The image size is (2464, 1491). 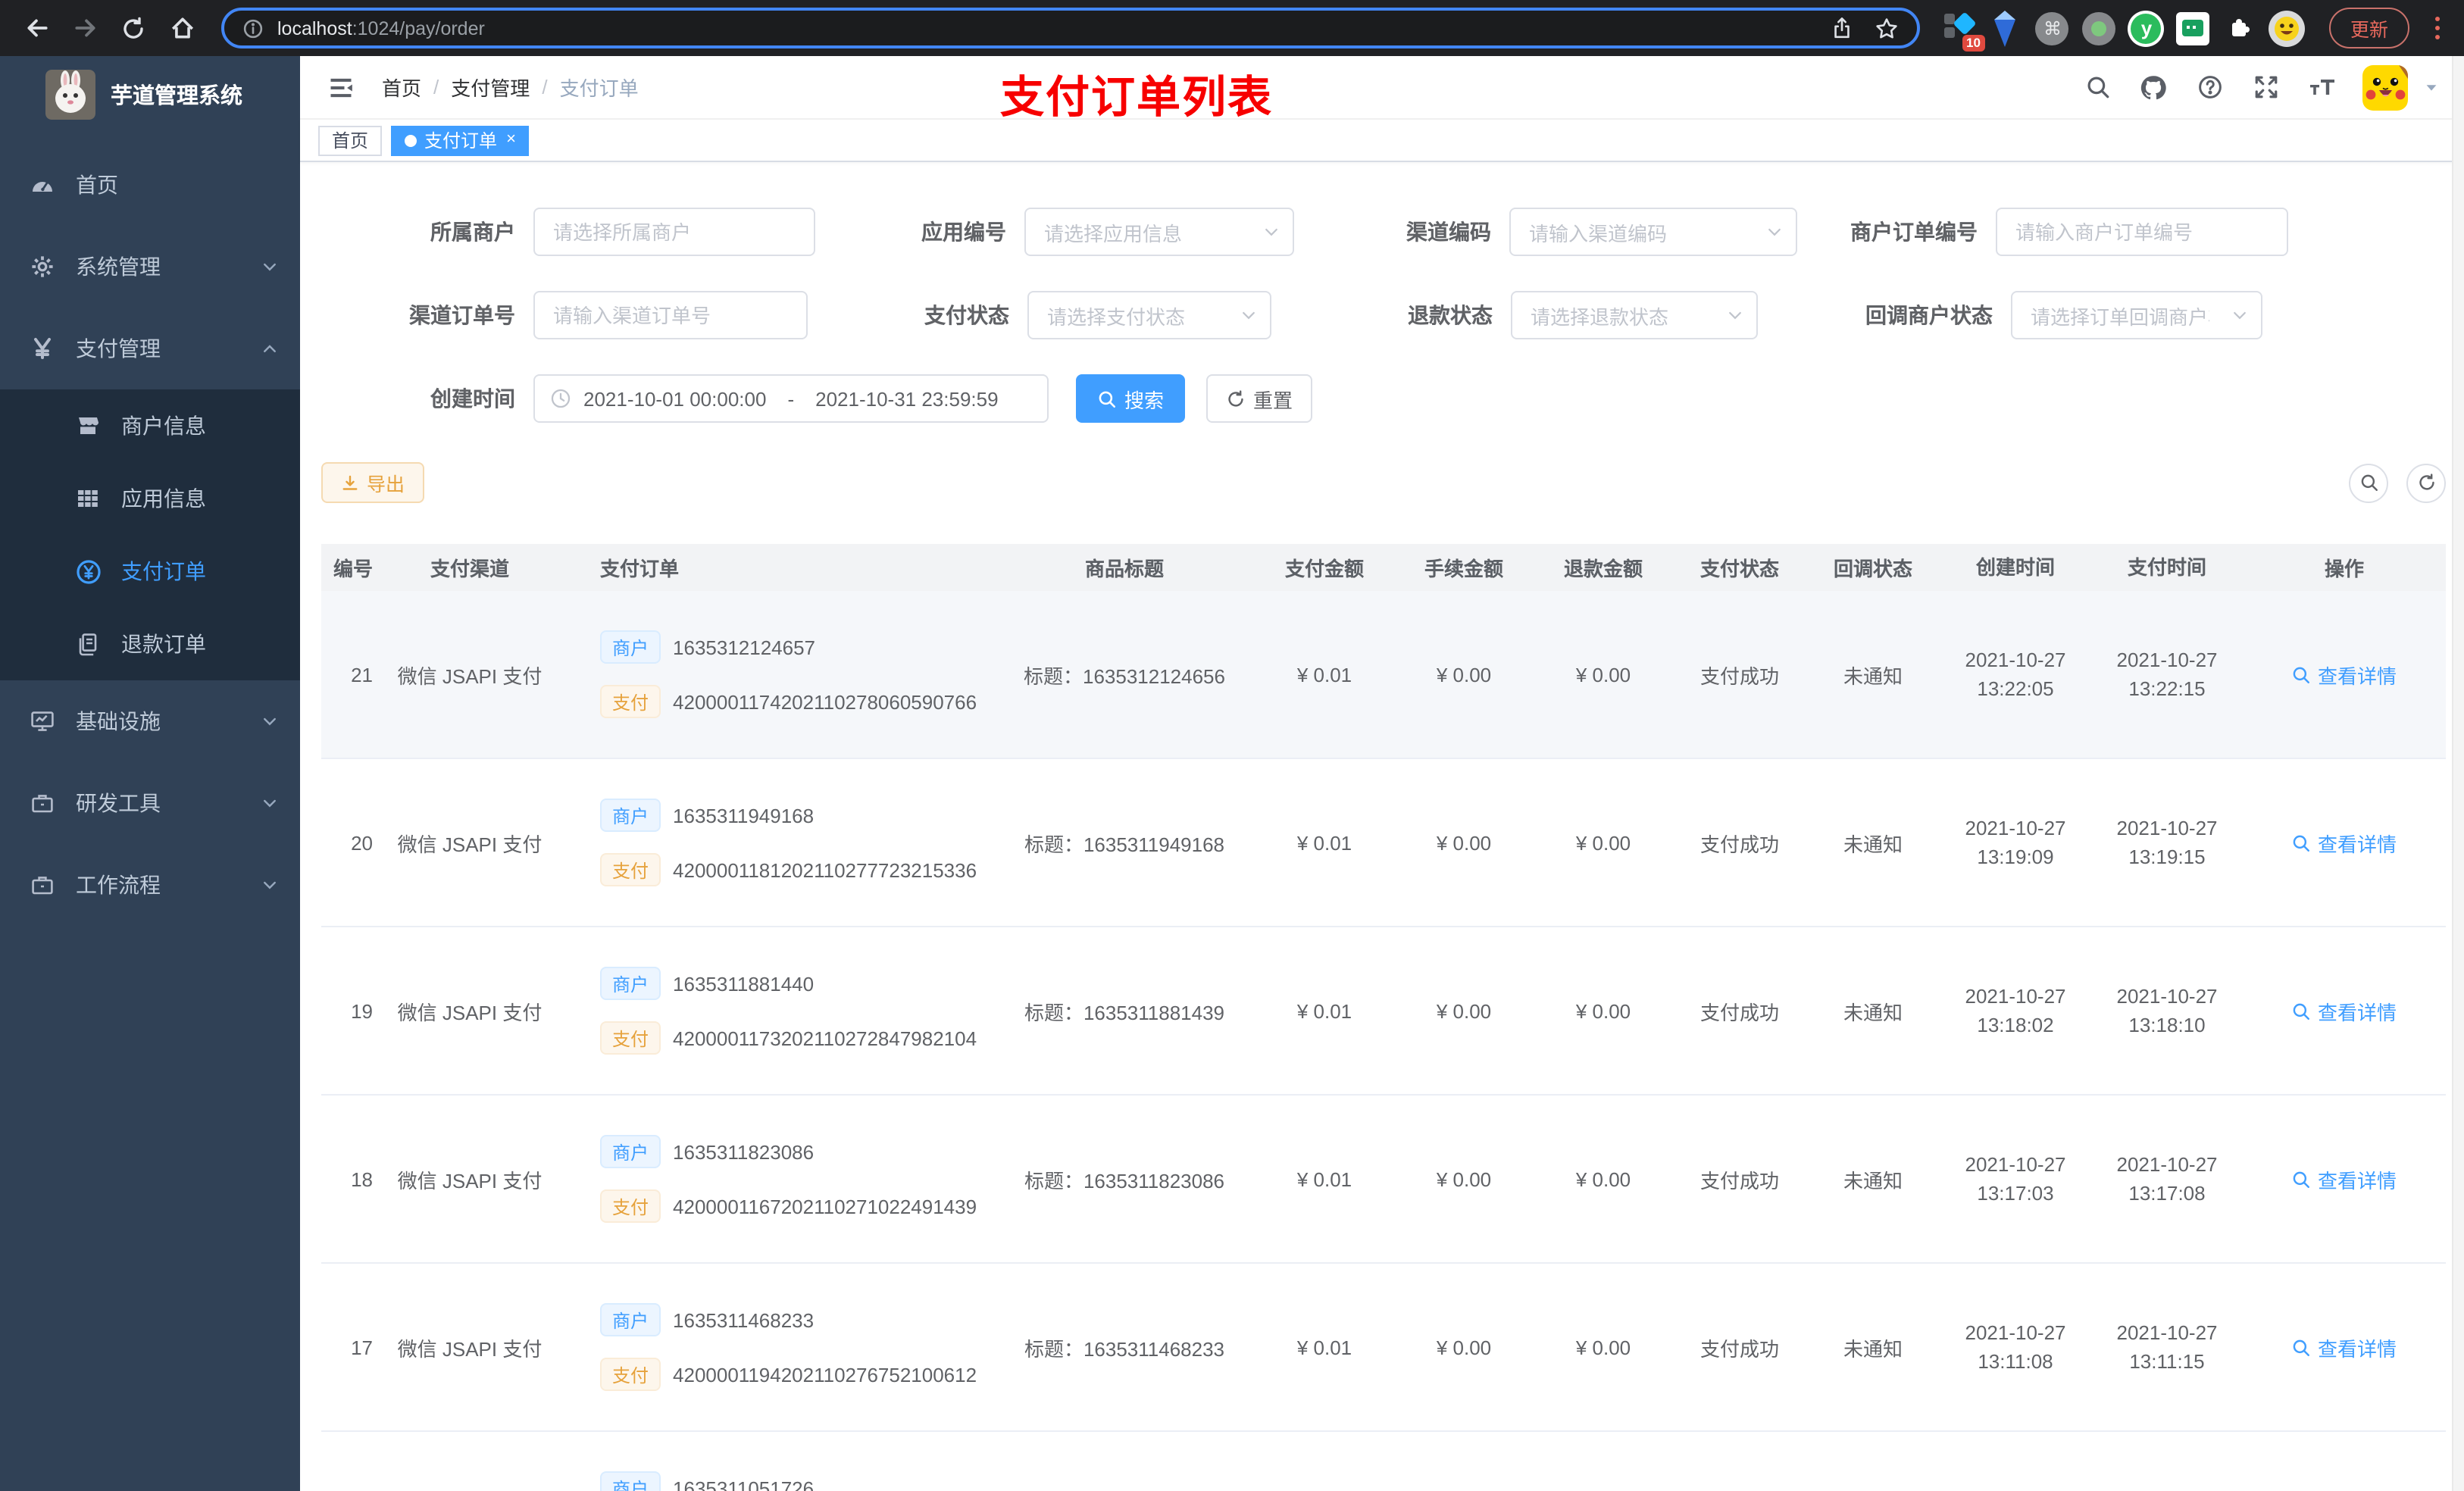 I want to click on app-logo: 芋道管理系统, so click(x=150, y=94).